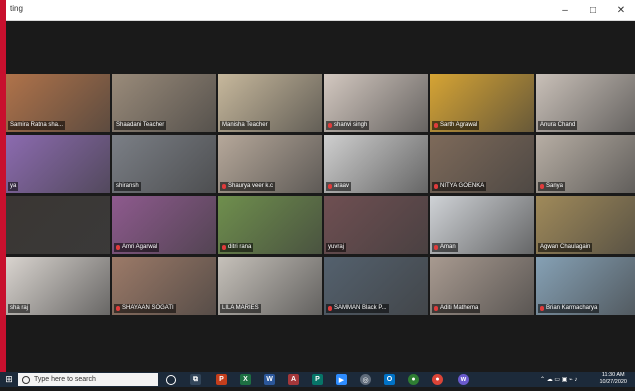  I want to click on participant-tile: Aditi Mathema, so click(482, 286).